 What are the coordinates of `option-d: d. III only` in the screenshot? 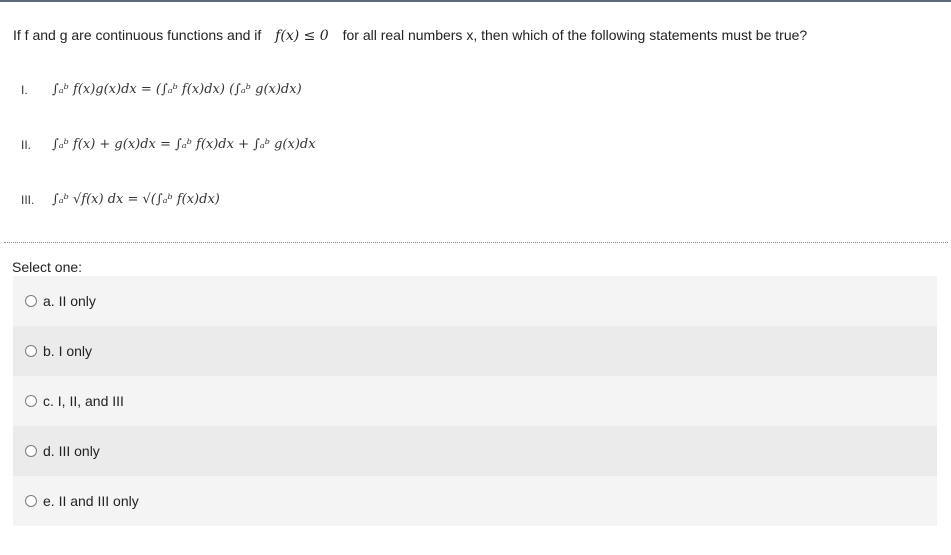 It's located at (475, 451).